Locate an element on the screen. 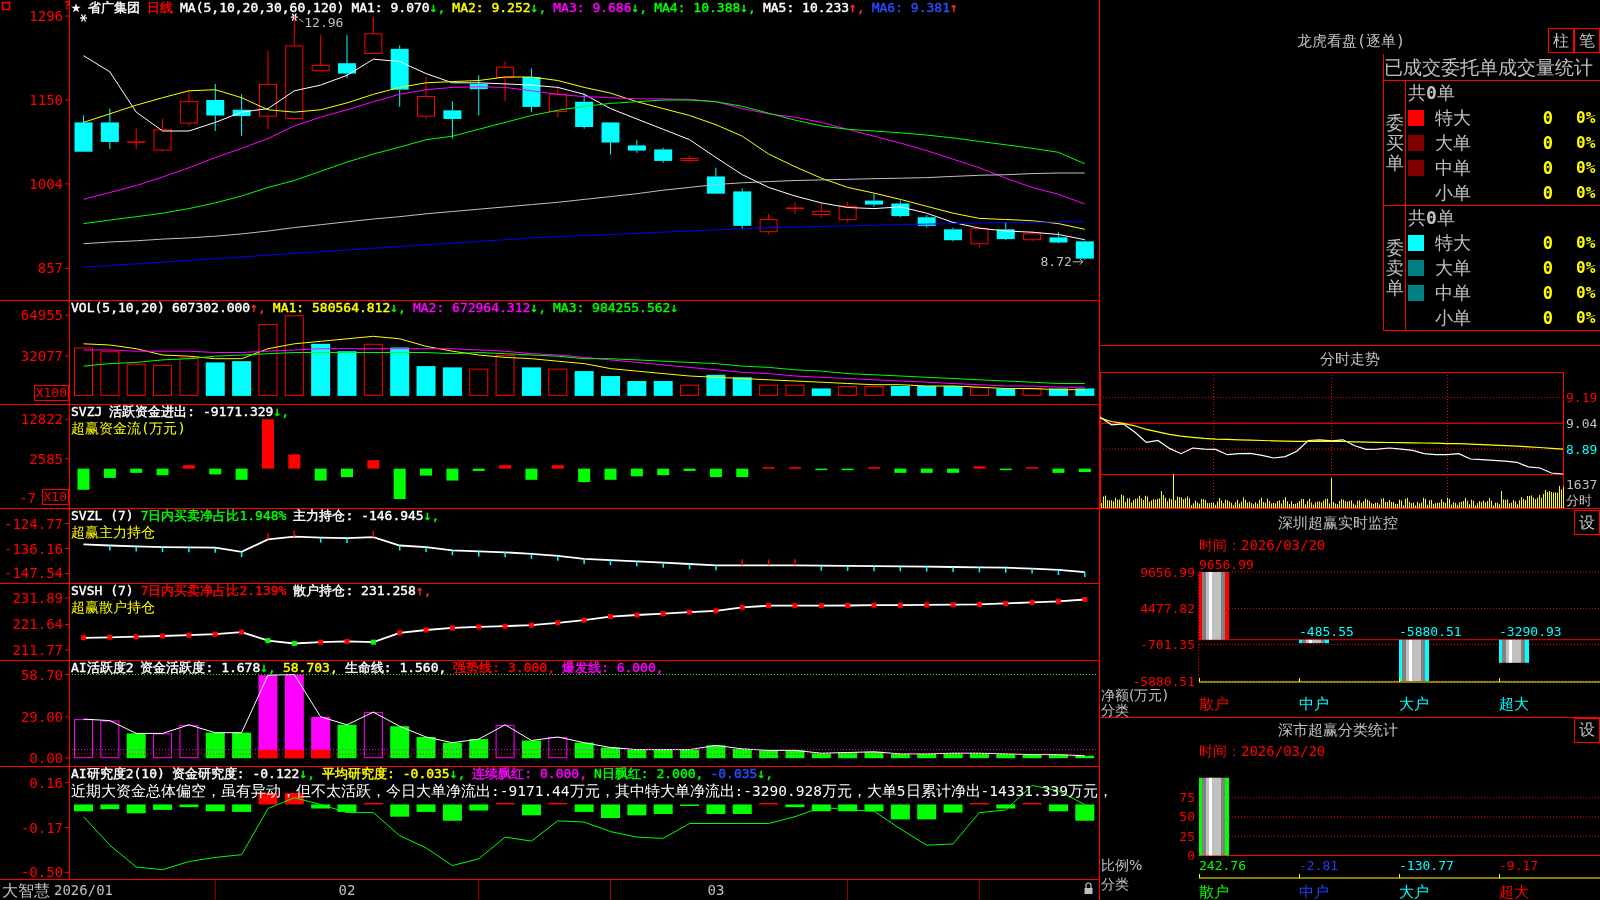 This screenshot has width=1600, height=900. legend-item: SVZJ is located at coordinates (87, 412).